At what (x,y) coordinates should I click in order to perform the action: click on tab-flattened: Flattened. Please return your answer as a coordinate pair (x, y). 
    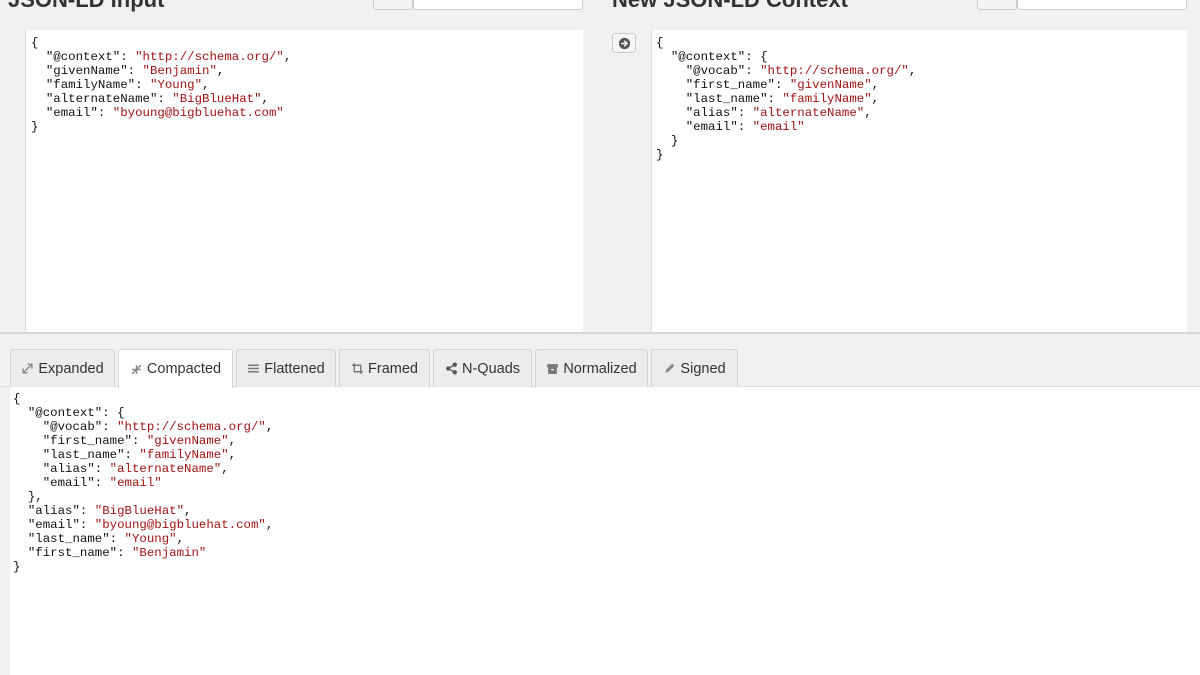
    Looking at the image, I should click on (286, 368).